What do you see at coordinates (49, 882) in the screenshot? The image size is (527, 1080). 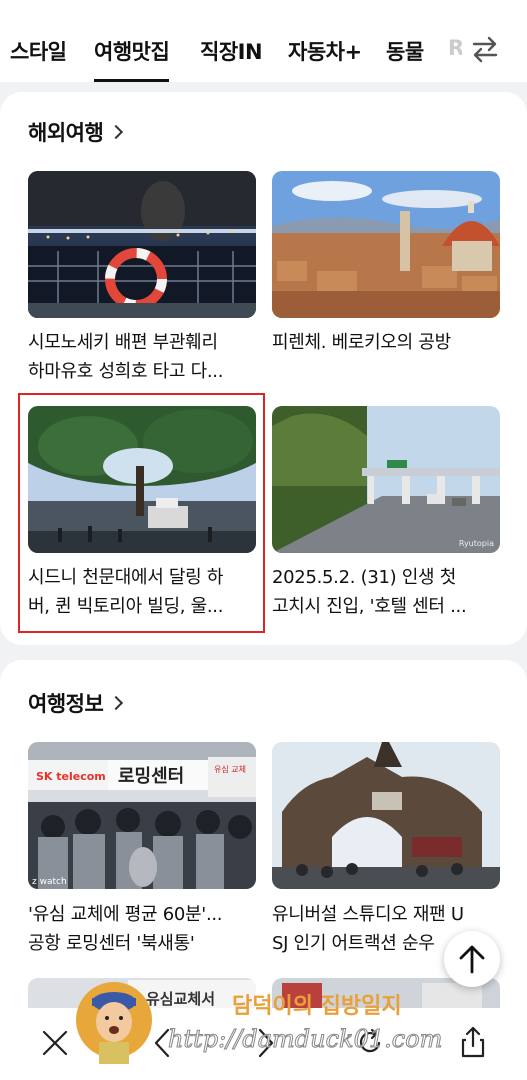 I see `image-watermark: z watch` at bounding box center [49, 882].